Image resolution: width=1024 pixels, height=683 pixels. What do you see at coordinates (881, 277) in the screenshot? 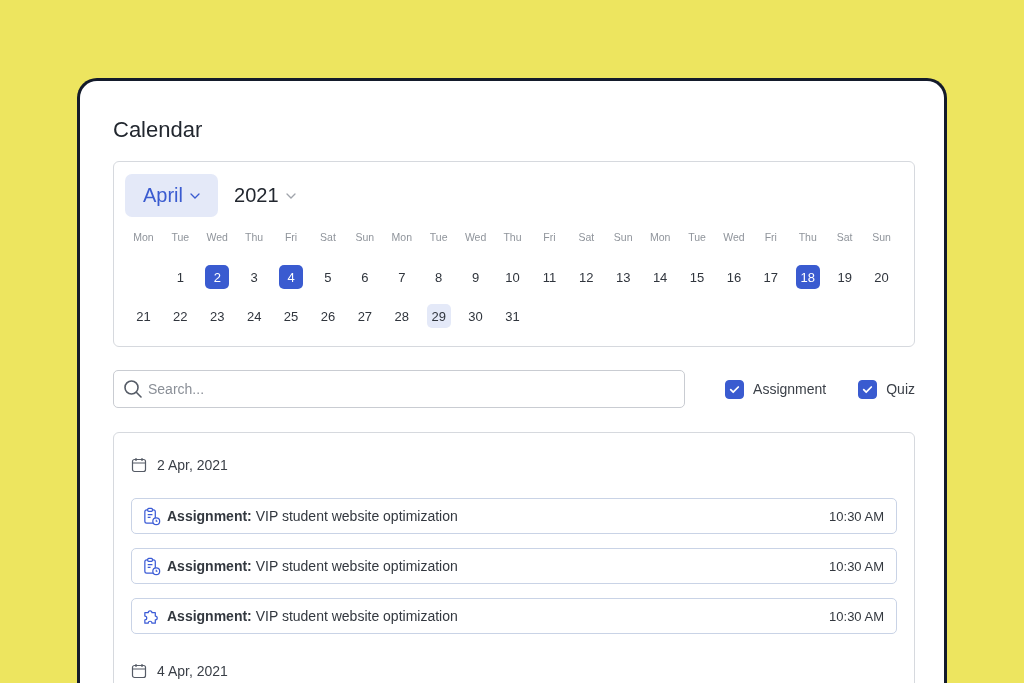
I see `calendar-day: 20` at bounding box center [881, 277].